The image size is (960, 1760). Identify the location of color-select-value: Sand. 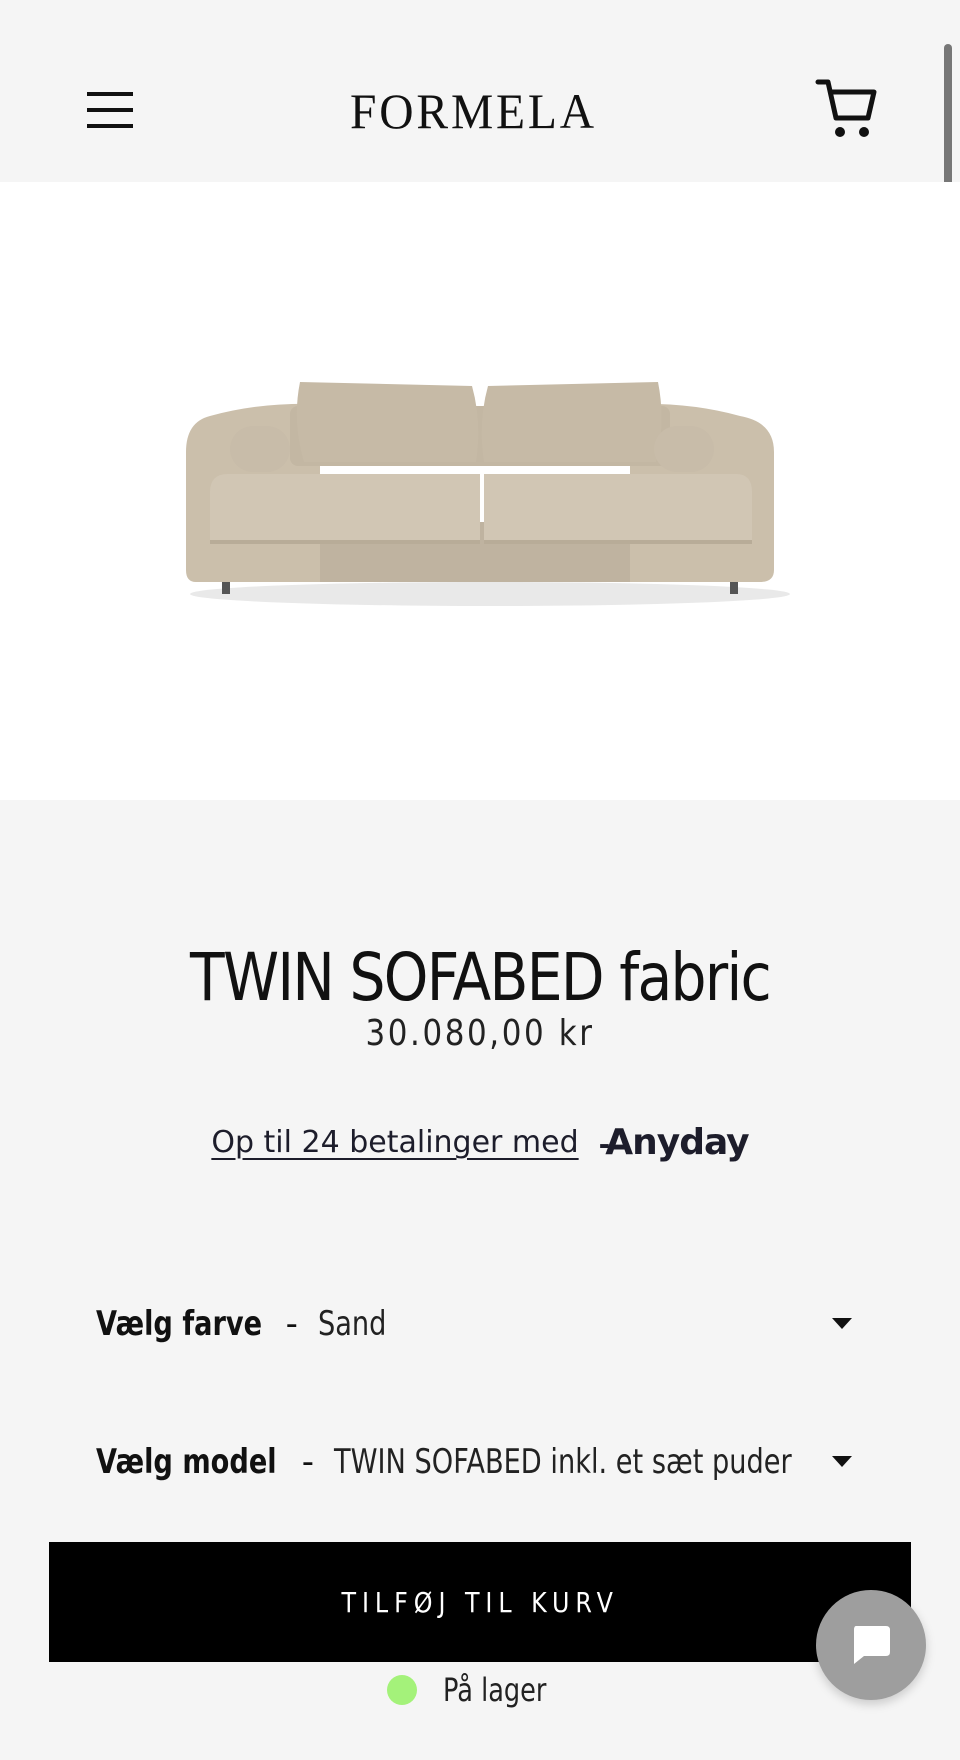
(352, 1324).